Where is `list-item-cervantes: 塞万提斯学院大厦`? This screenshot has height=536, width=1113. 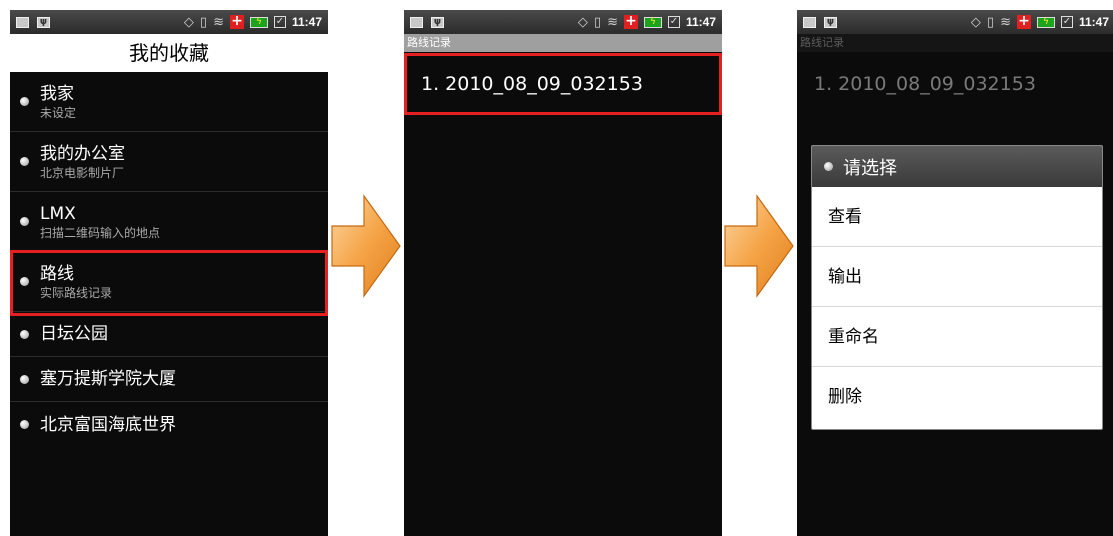 list-item-cervantes: 塞万提斯学院大厦 is located at coordinates (169, 379).